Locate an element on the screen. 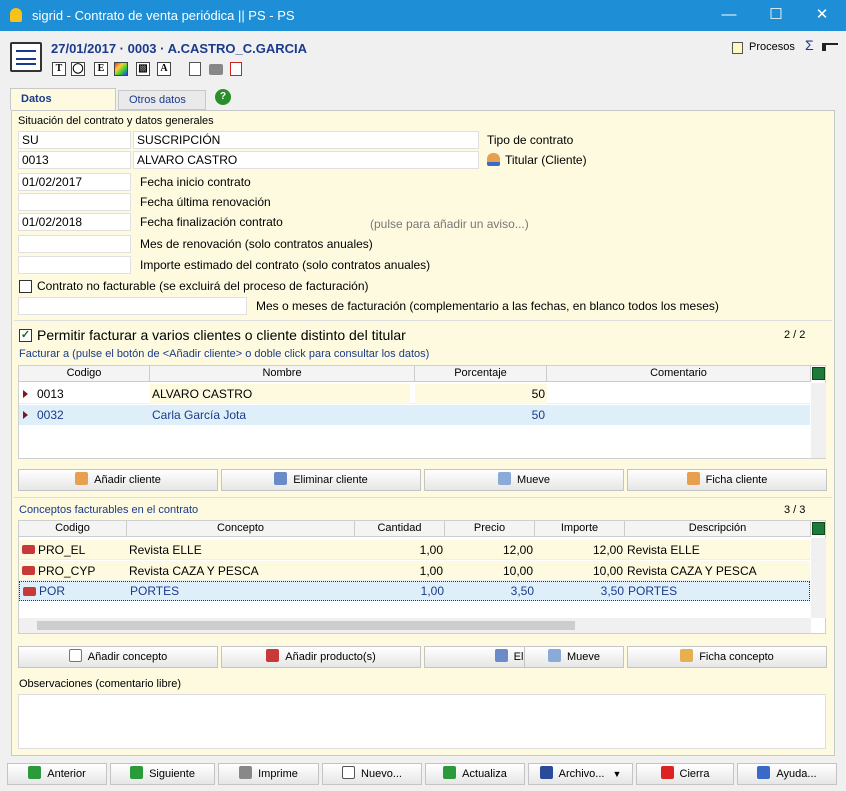 The image size is (846, 791). move-concept-button: Mueve is located at coordinates (574, 657).